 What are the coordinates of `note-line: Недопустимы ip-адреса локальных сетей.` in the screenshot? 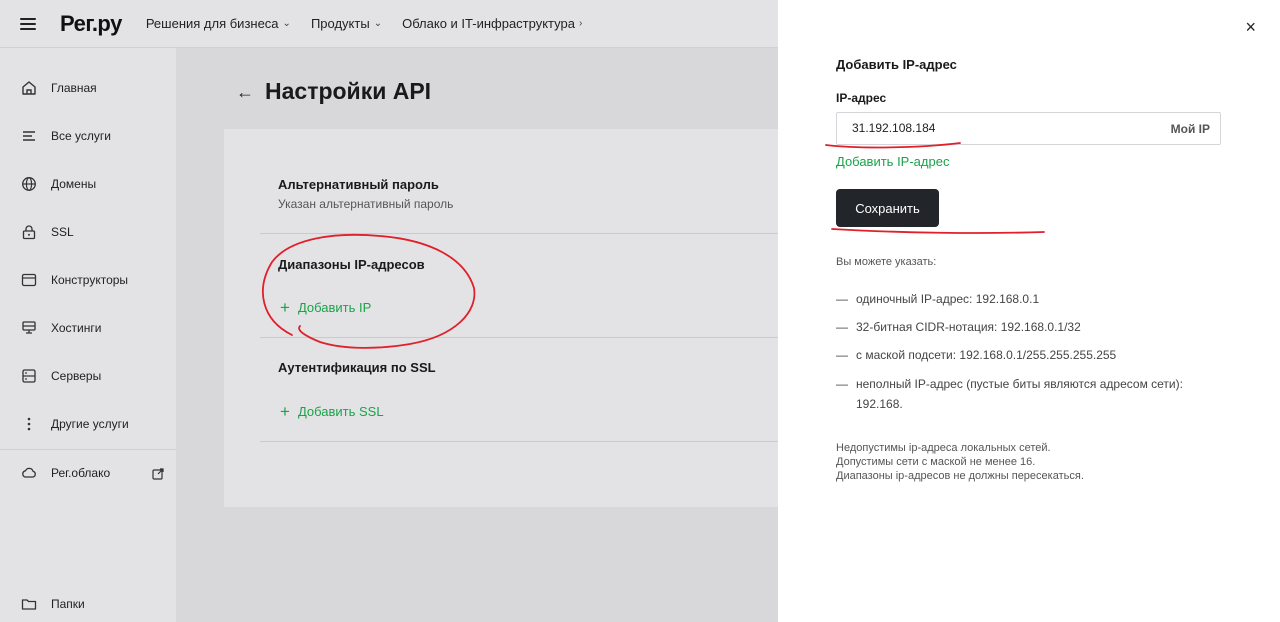 It's located at (943, 448).